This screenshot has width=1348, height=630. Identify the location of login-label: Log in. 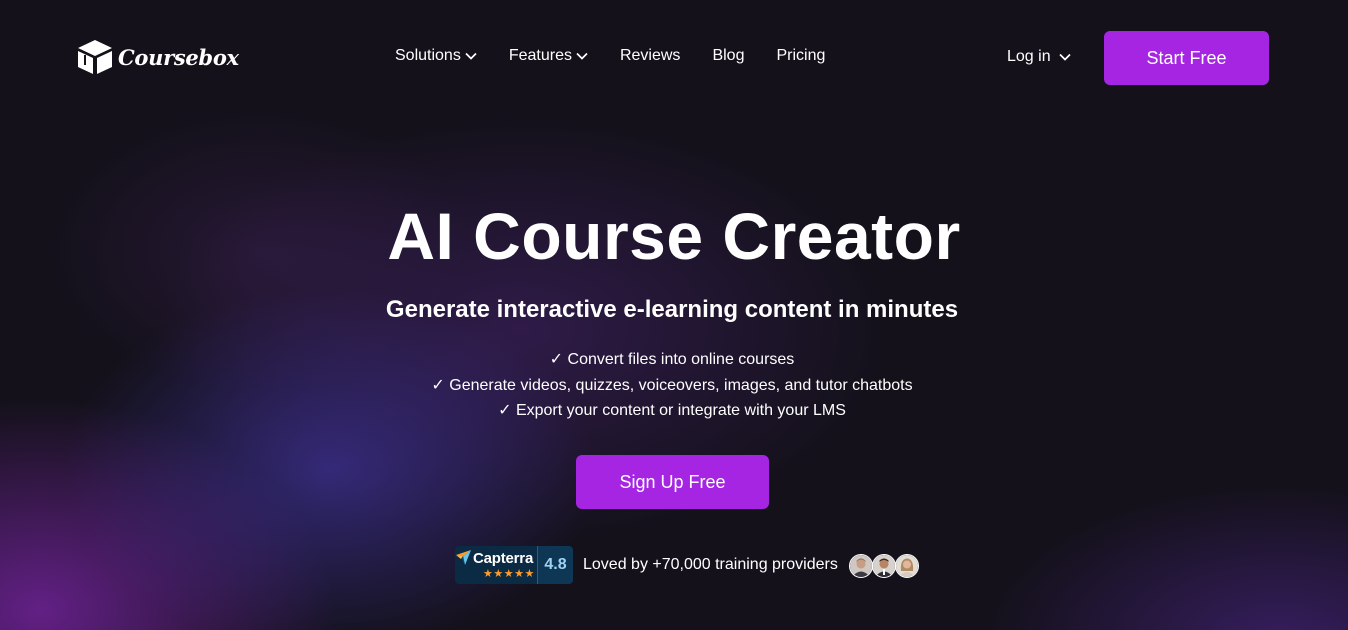
(1029, 56).